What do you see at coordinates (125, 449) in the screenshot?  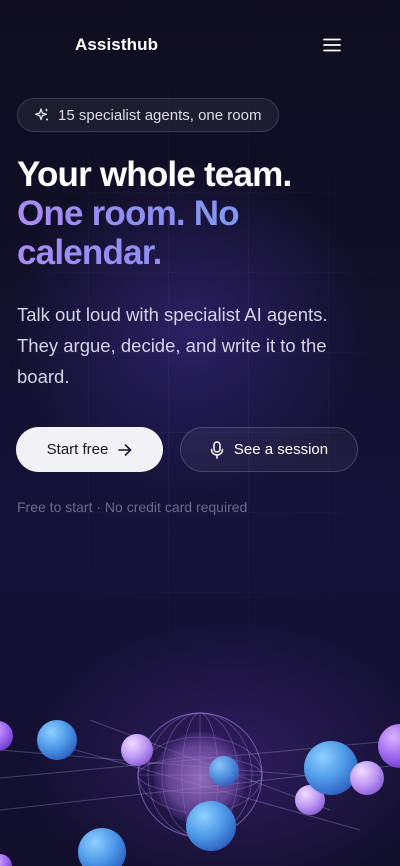 I see `arrow-right-icon` at bounding box center [125, 449].